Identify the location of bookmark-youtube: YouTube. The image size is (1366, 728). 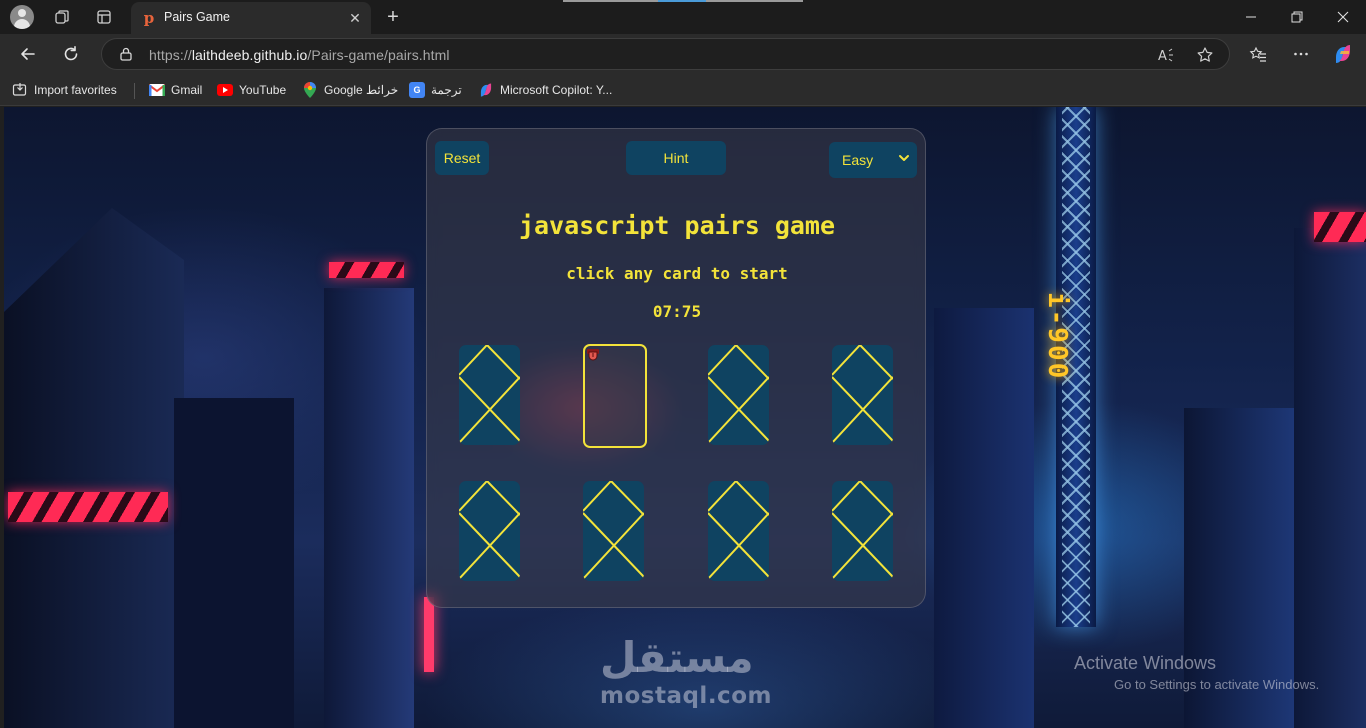
(251, 90).